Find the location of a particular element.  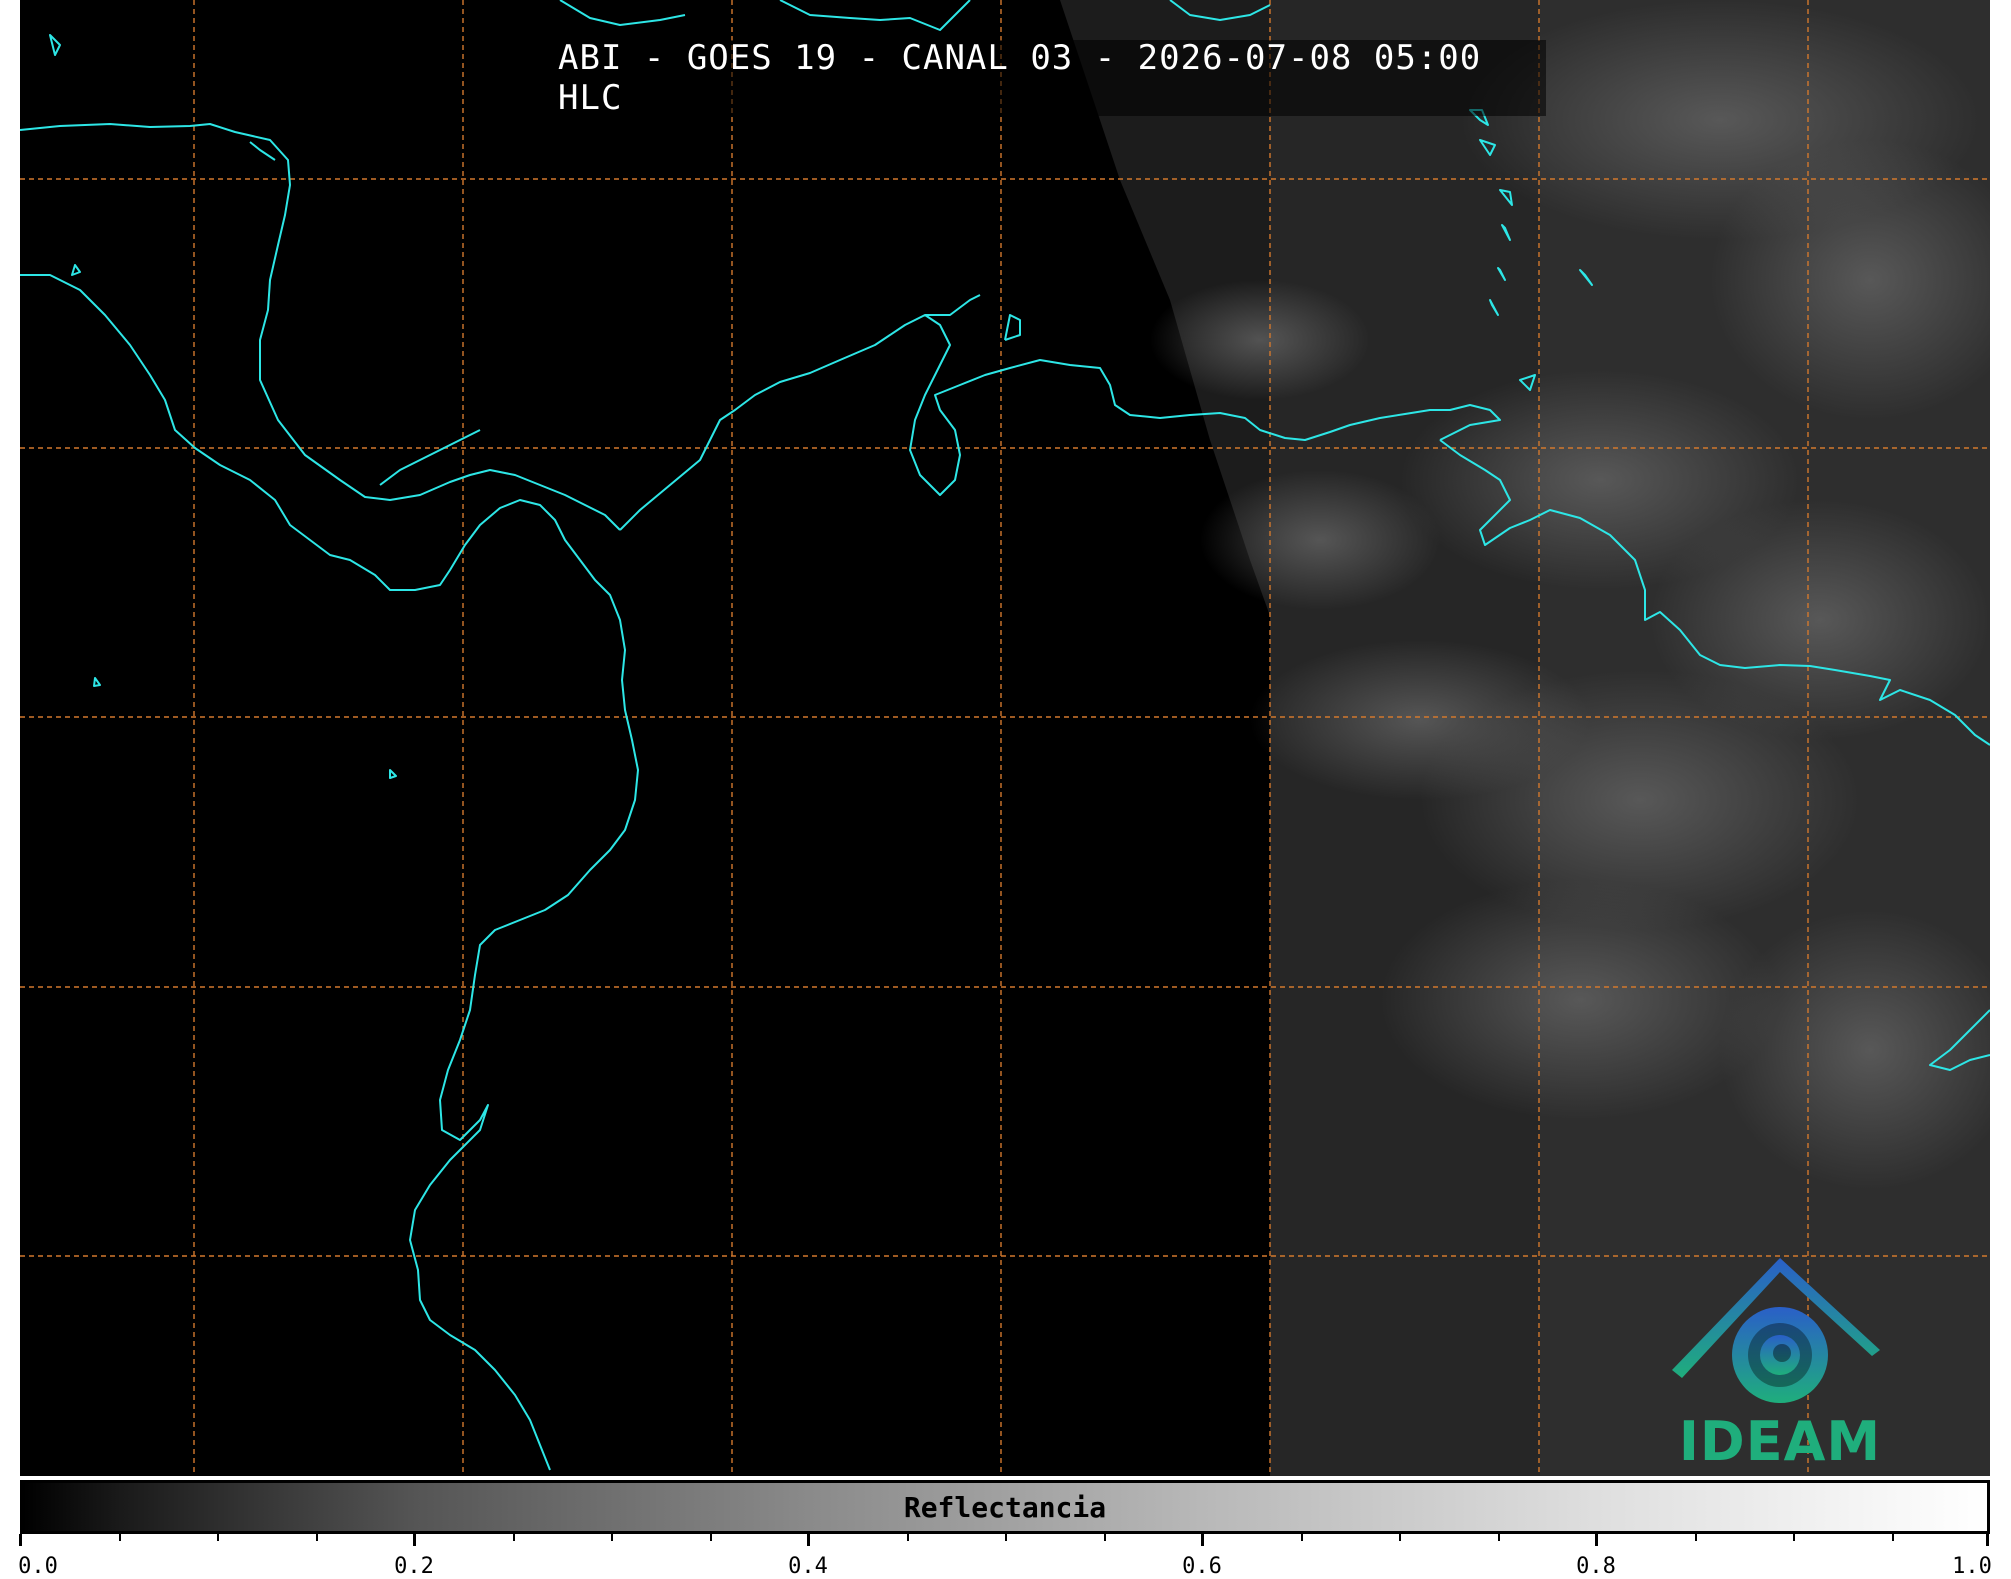

colorbar-ticks: 0.0 0.2 0.4 0.6 0.8 1.0 is located at coordinates (1005, 1556).